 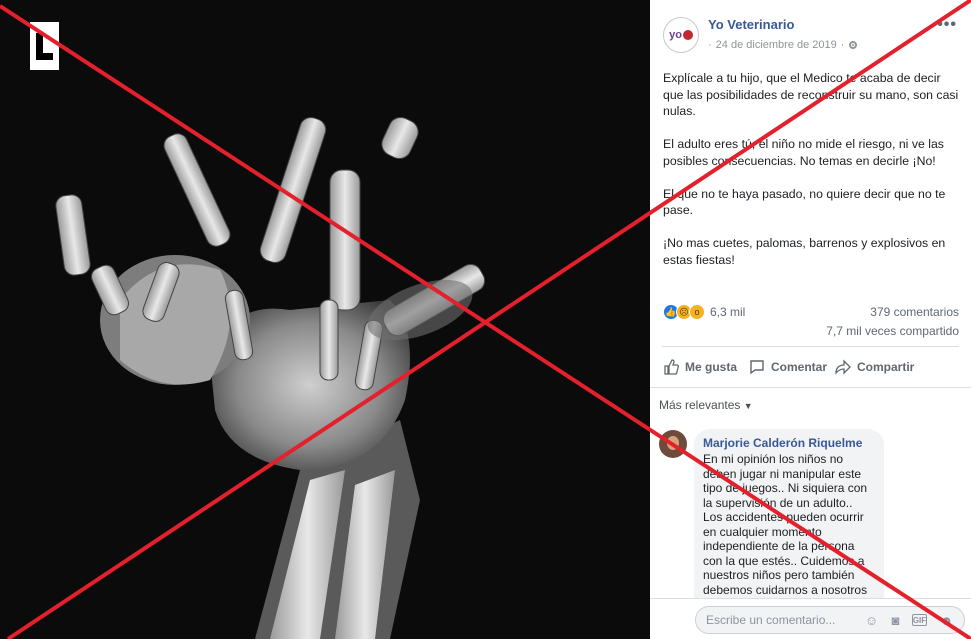 What do you see at coordinates (895, 620) in the screenshot?
I see `camera-icon: ◙` at bounding box center [895, 620].